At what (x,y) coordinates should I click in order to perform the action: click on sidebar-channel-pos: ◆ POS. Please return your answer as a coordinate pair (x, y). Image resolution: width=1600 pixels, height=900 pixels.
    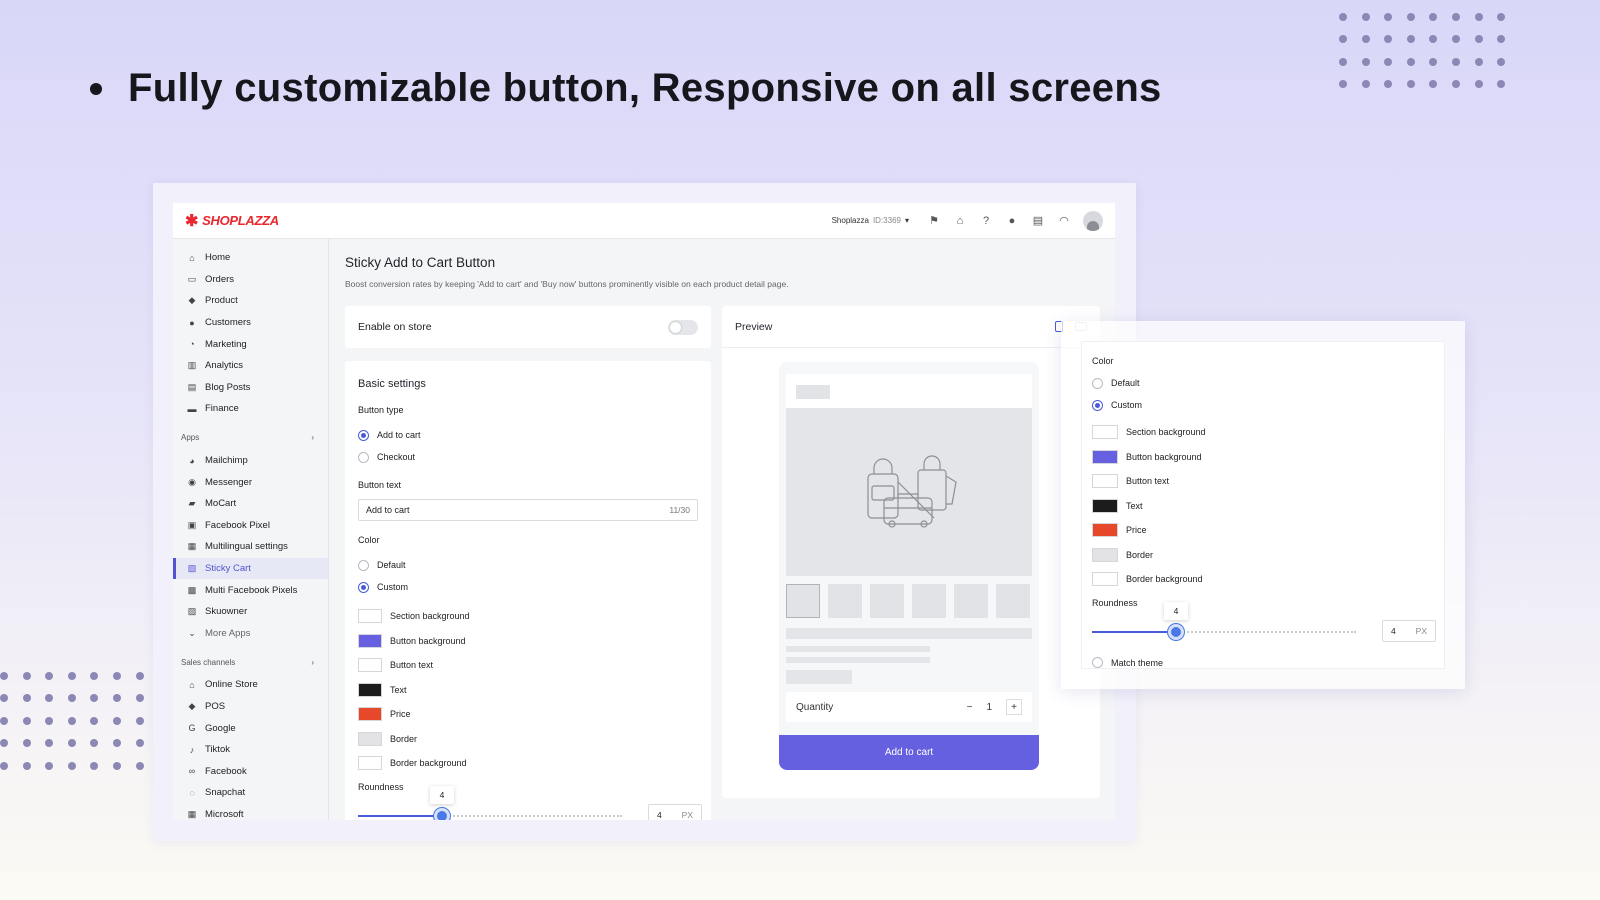
    Looking at the image, I should click on (250, 707).